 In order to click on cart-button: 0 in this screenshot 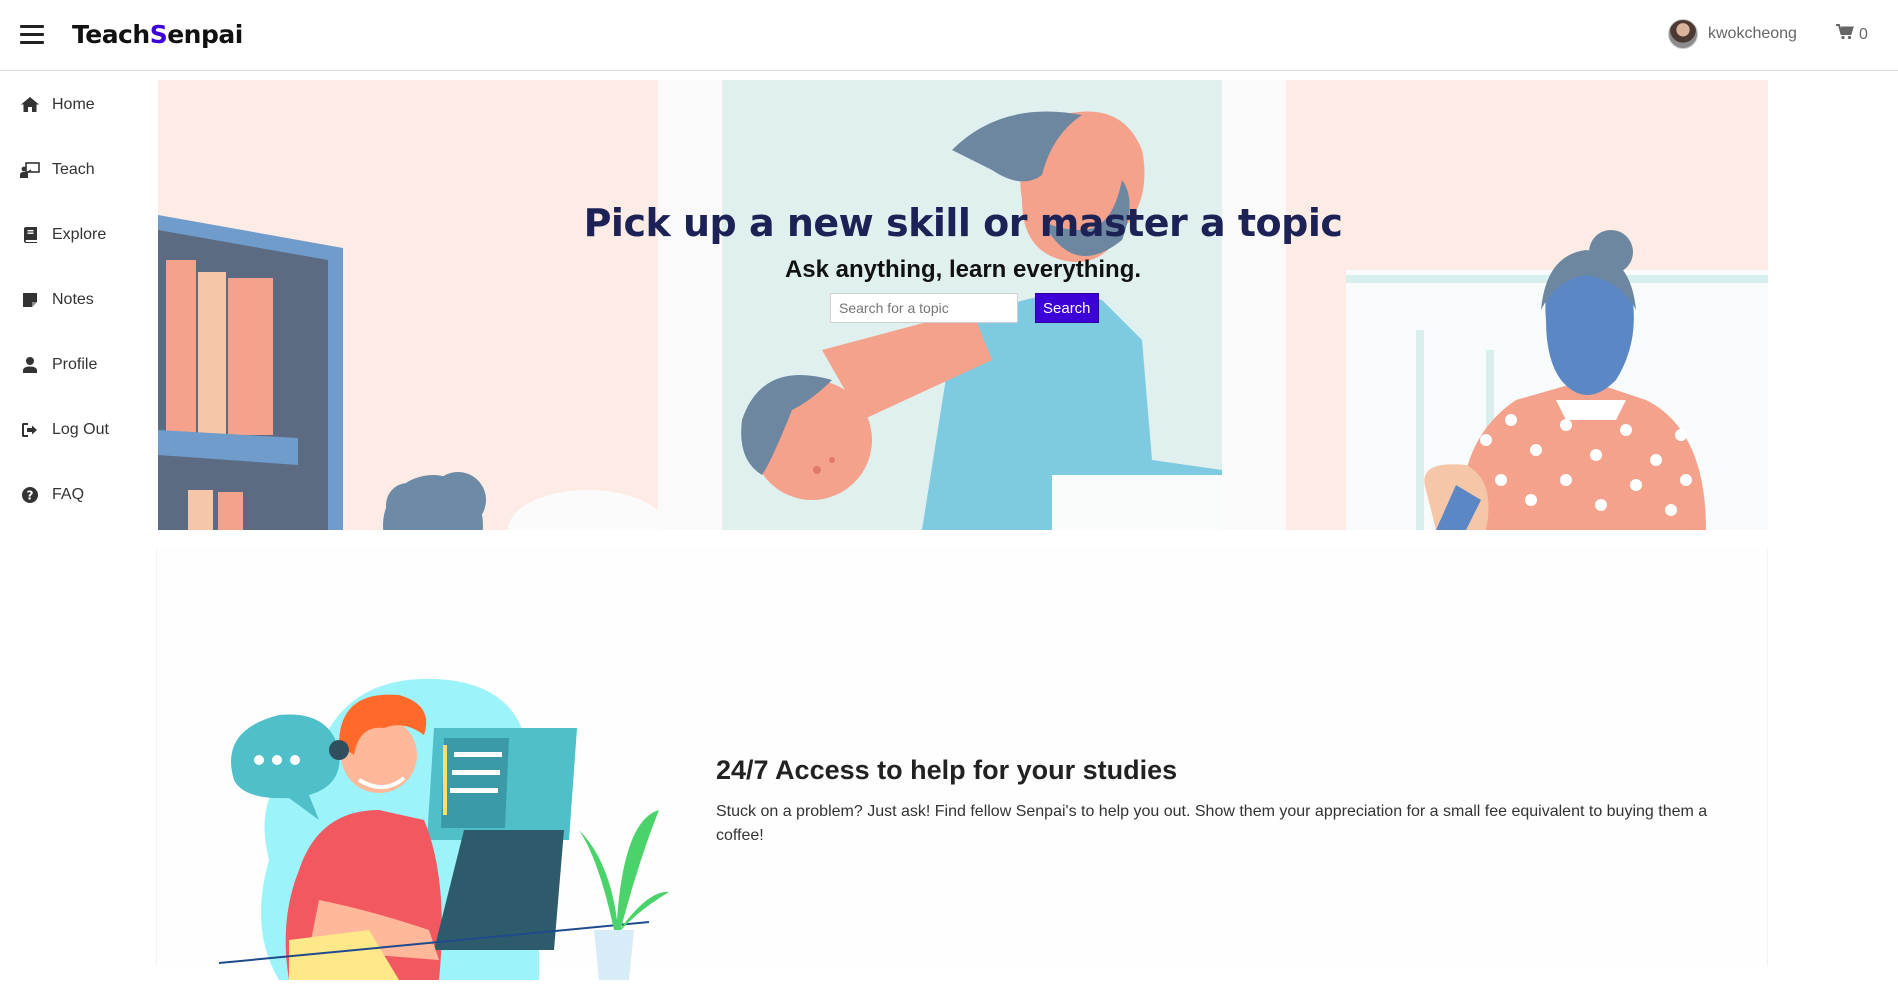, I will do `click(1852, 34)`.